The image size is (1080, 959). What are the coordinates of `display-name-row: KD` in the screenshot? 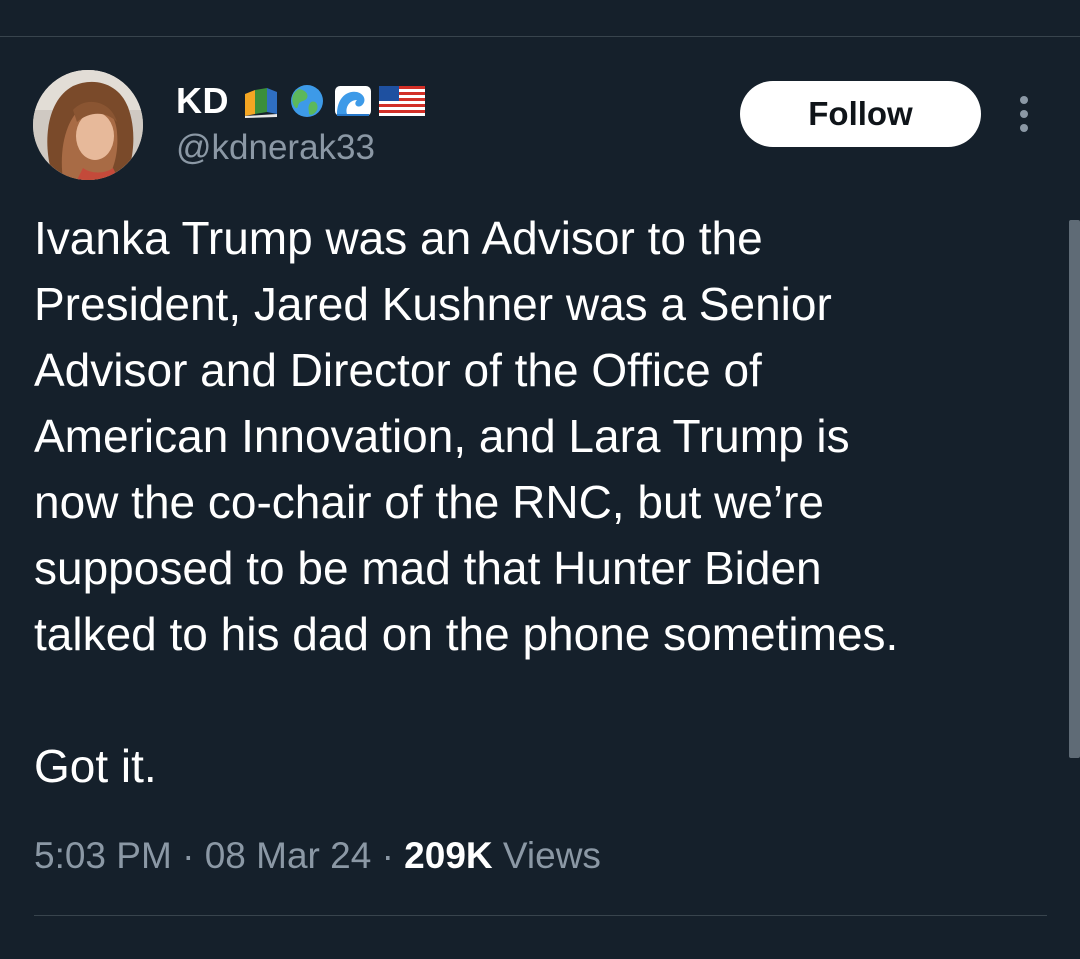 It's located at (300, 101).